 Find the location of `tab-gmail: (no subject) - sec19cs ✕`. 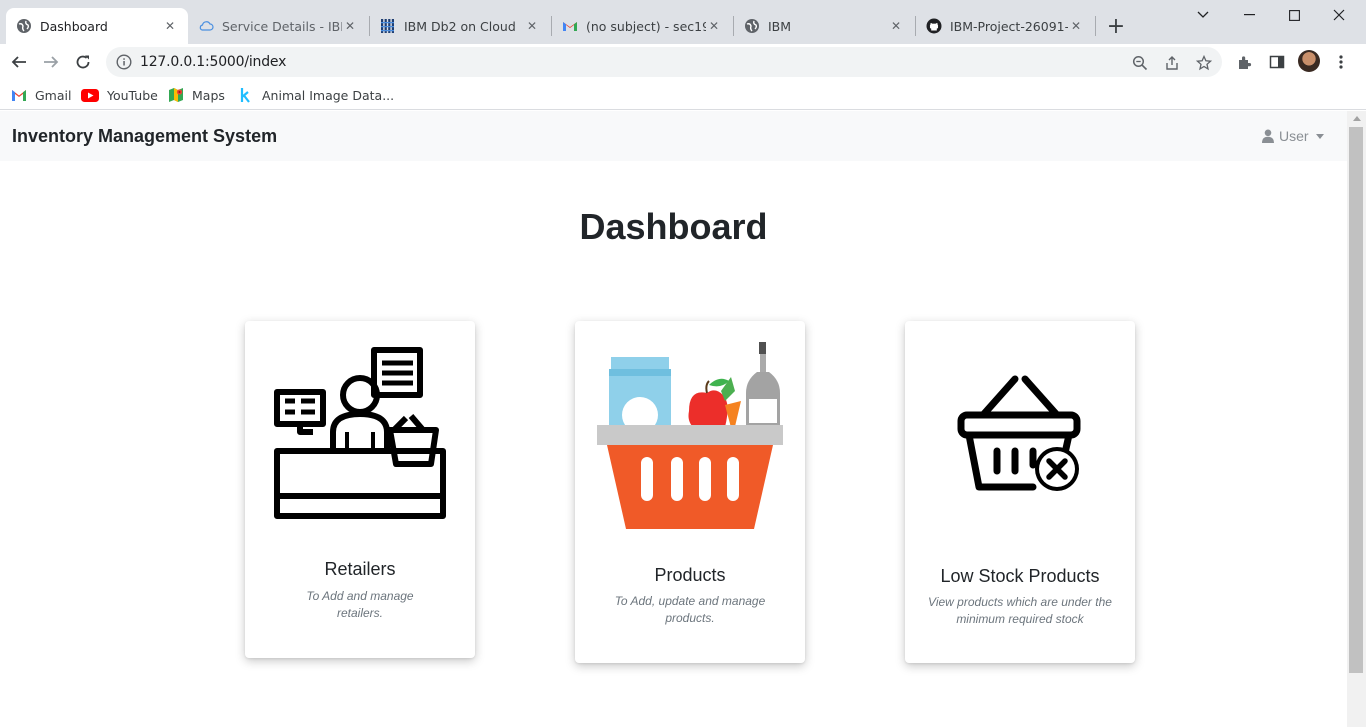

tab-gmail: (no subject) - sec19cs ✕ is located at coordinates (642, 26).